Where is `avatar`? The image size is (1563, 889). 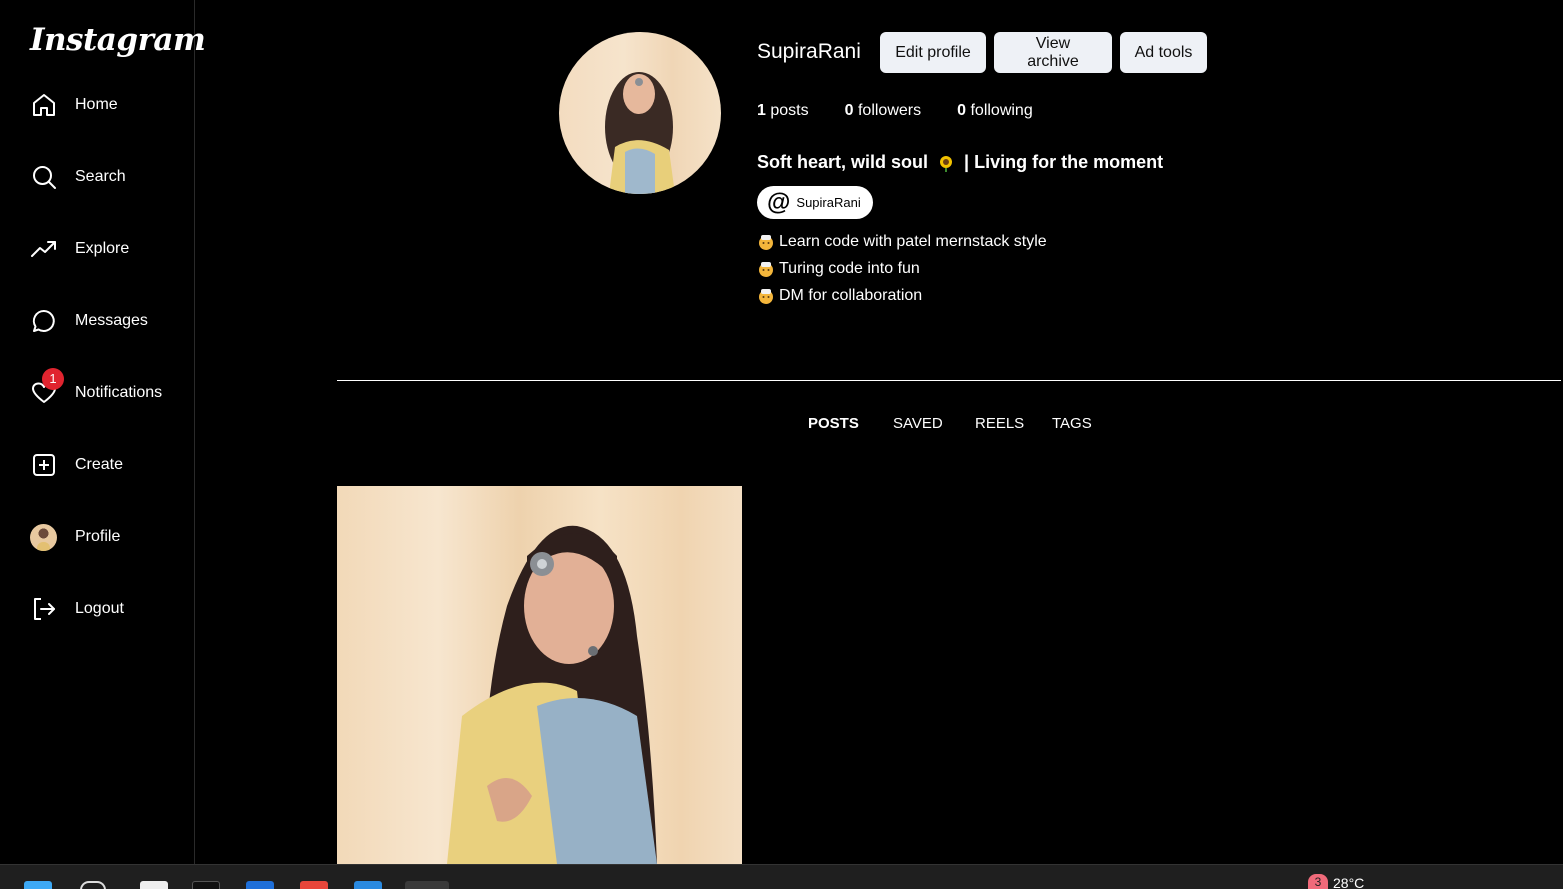
avatar is located at coordinates (43, 537).